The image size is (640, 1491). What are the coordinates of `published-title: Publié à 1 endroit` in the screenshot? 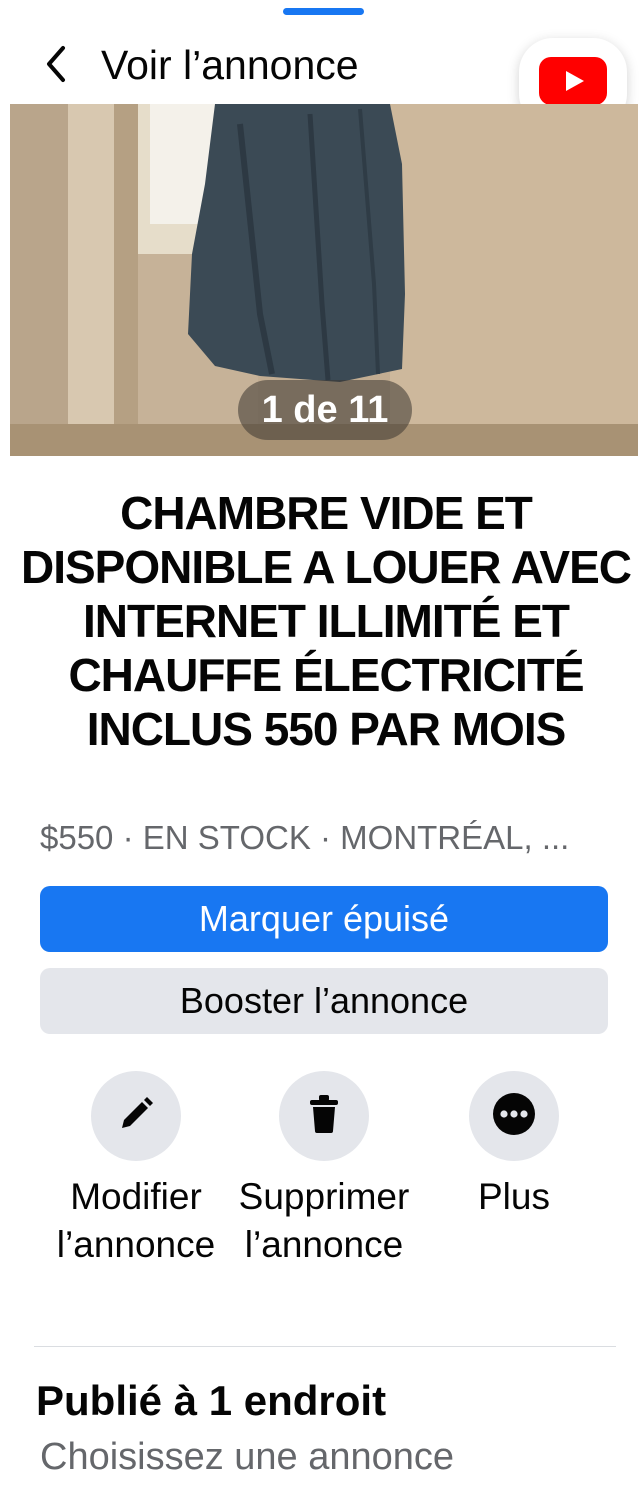 It's located at (211, 1400).